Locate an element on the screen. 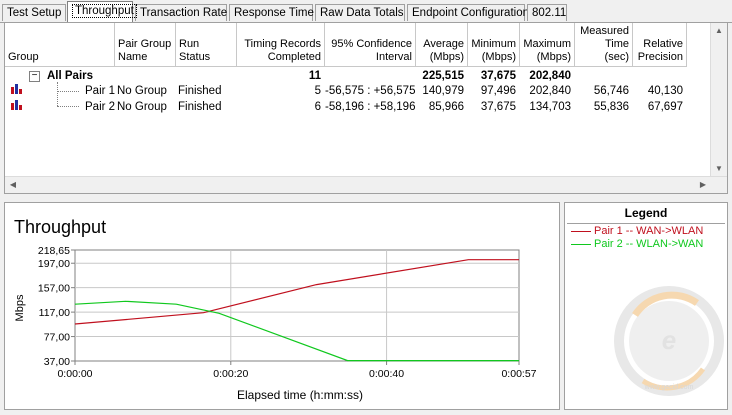 This screenshot has height=415, width=732. column-header-run-status: Run Status is located at coordinates (206, 45).